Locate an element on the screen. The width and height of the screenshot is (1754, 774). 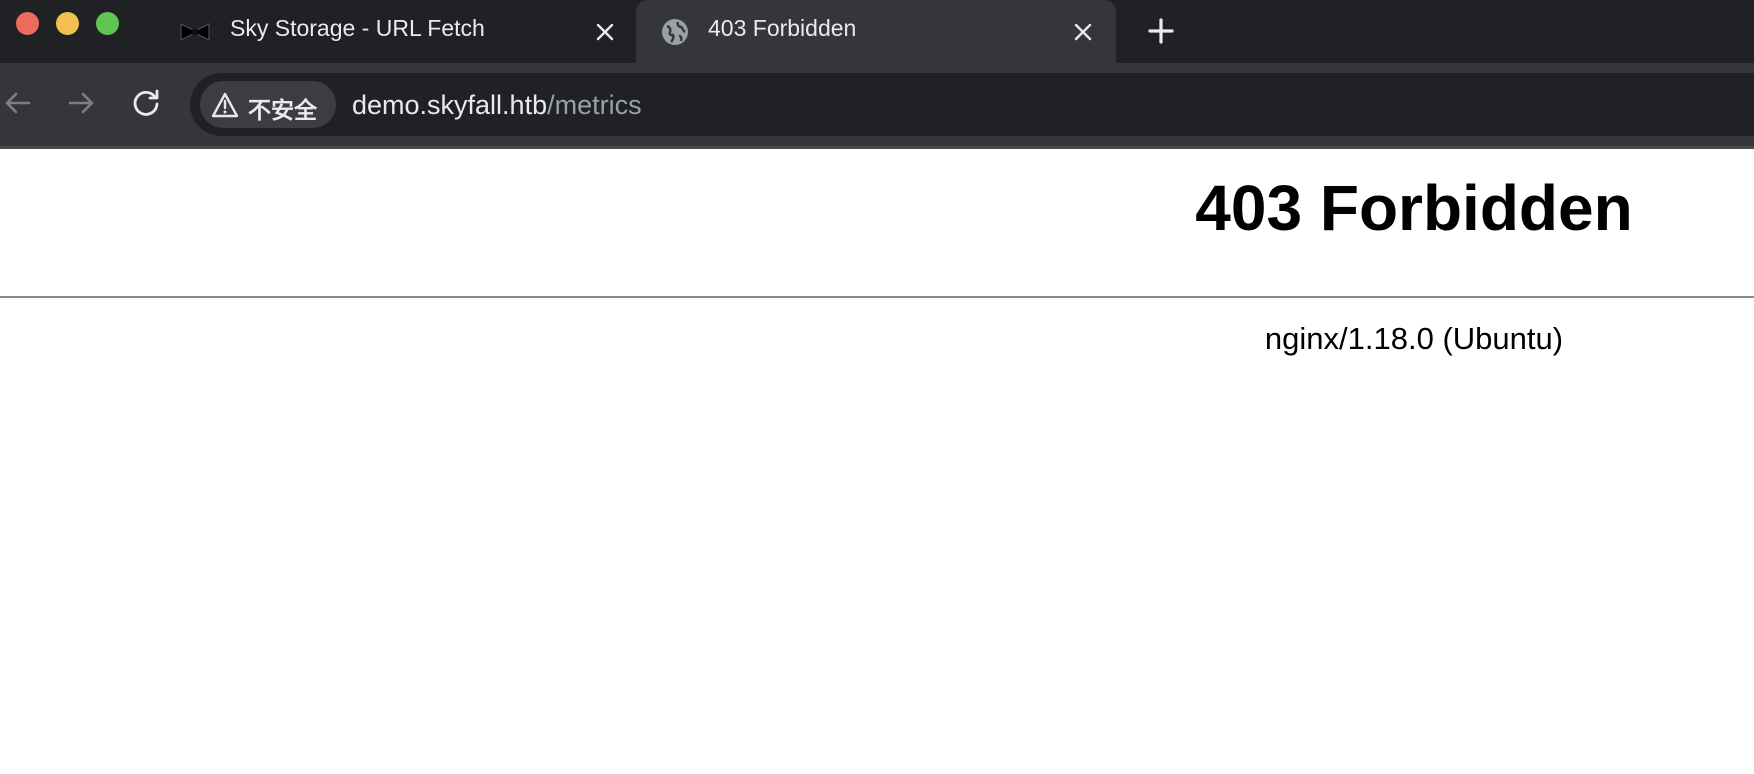
security-indicator: 不安全 is located at coordinates (268, 104).